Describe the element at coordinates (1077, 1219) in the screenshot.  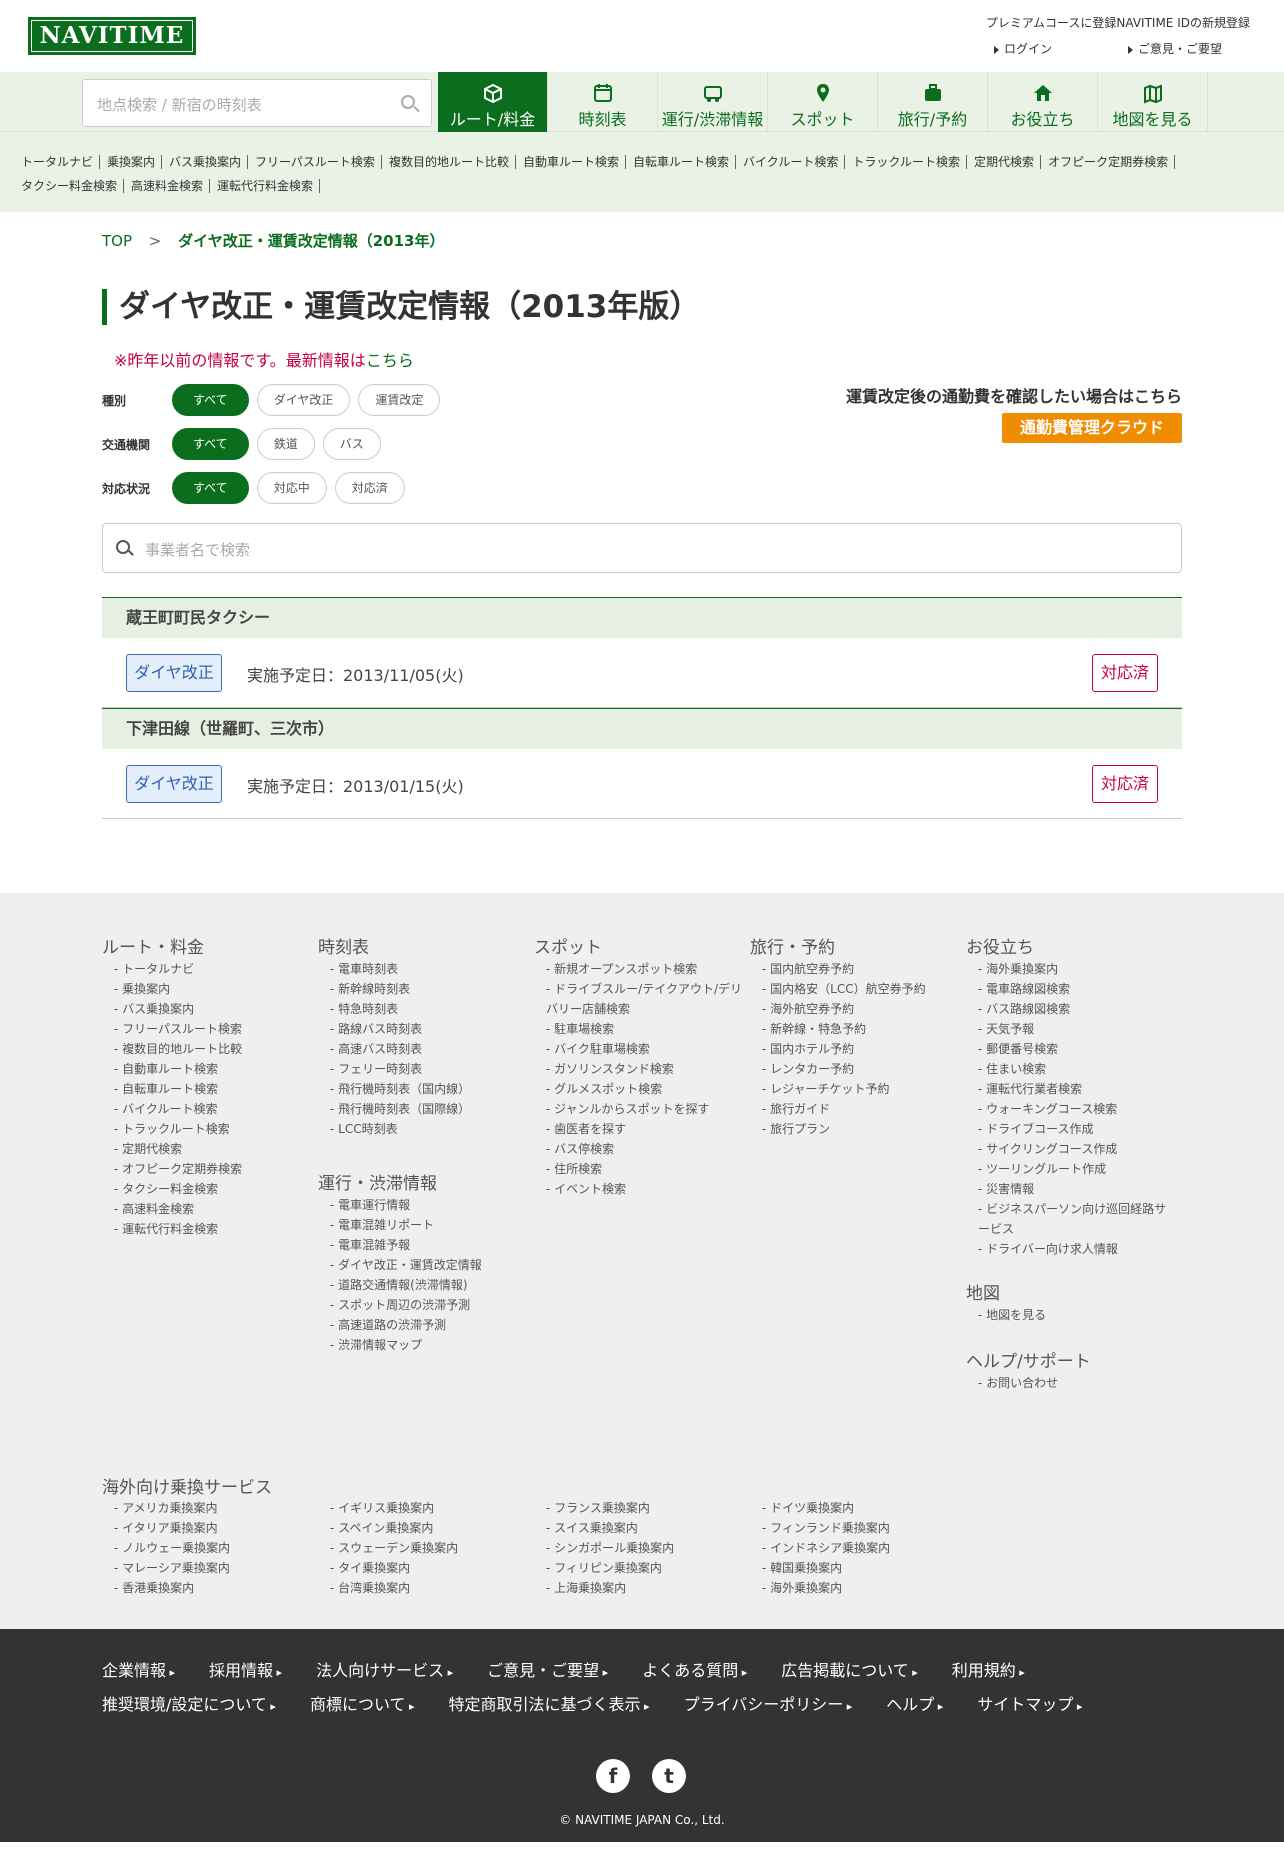
I see `footer-link: ビジネスパーソン向け巡回経路サービス` at that location.